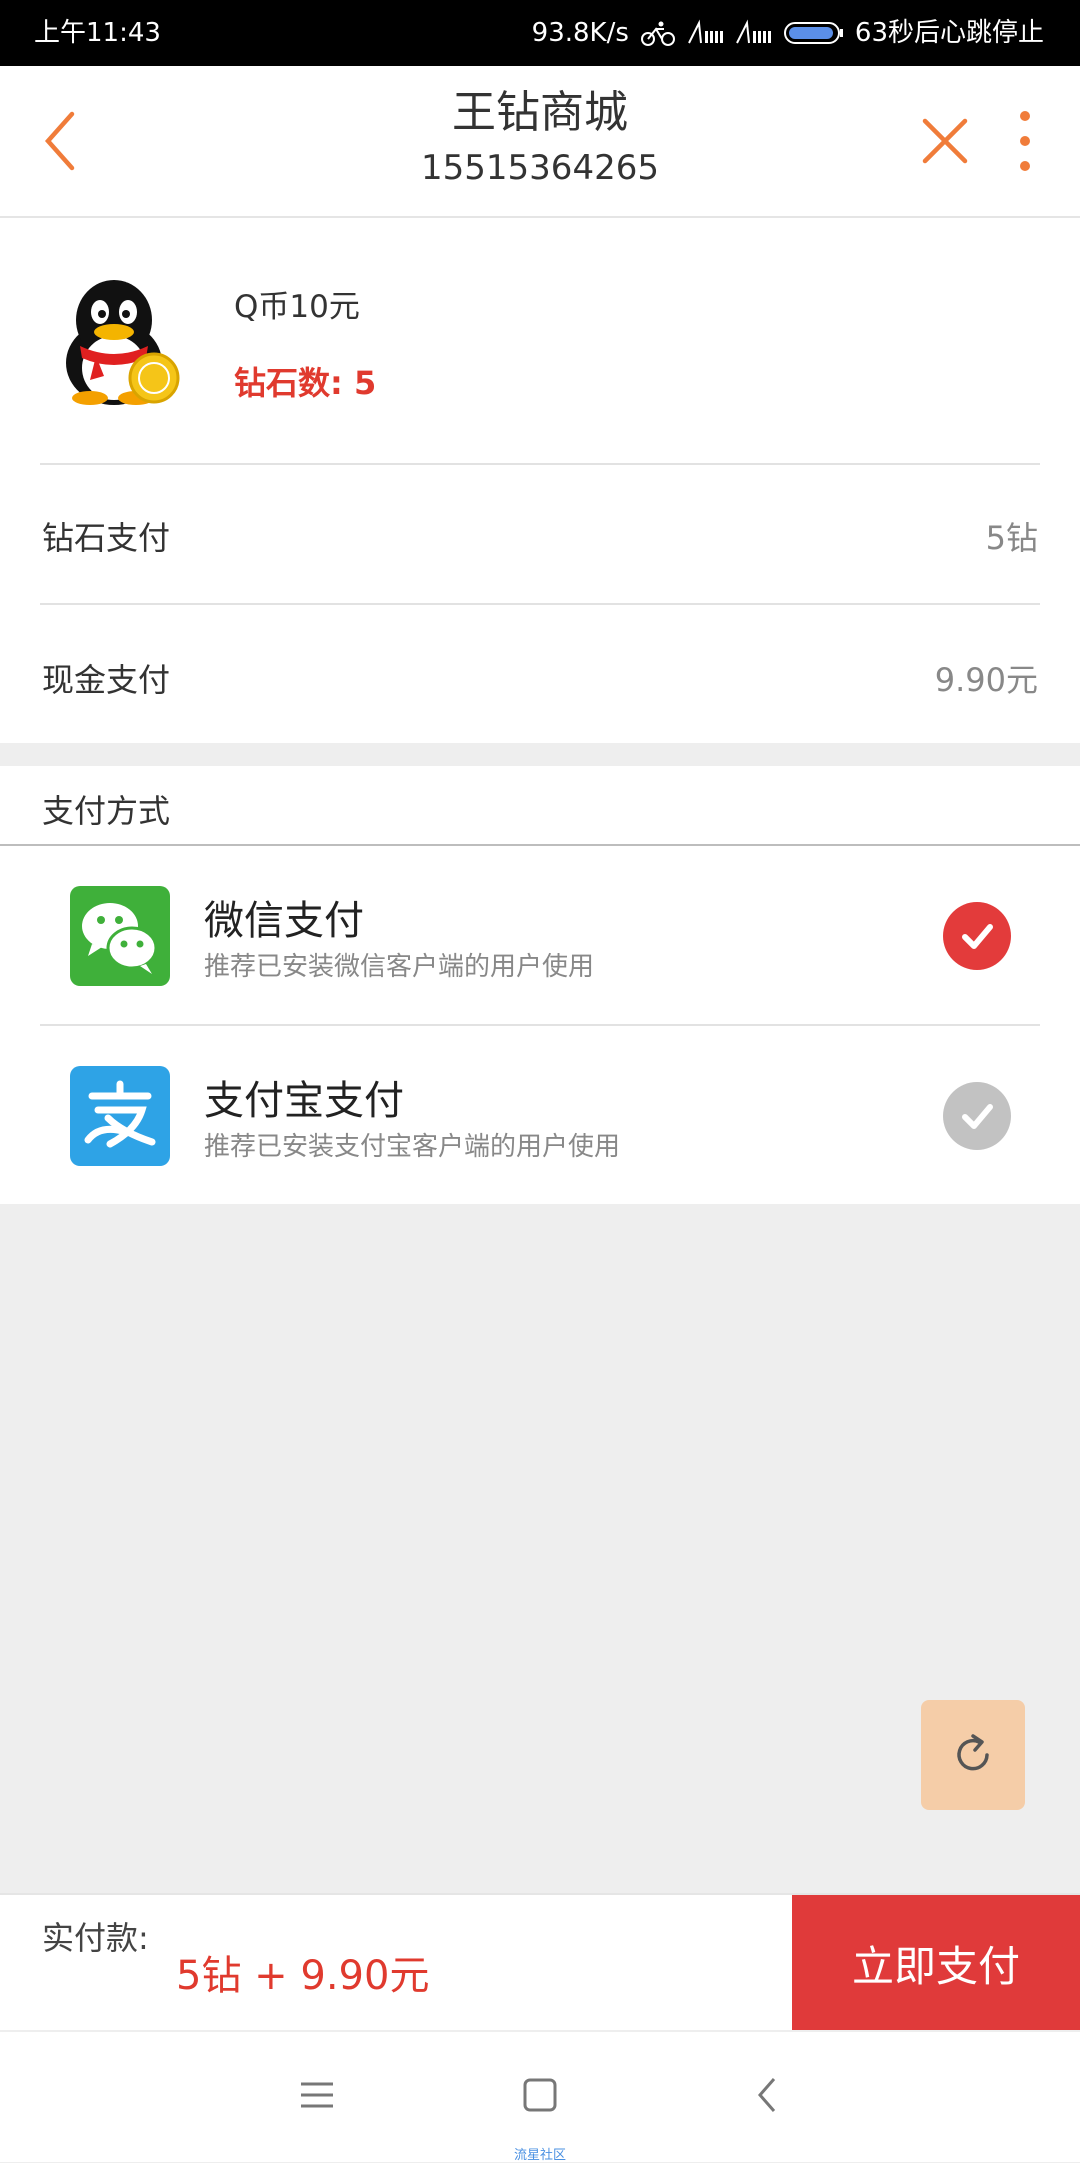  I want to click on wechat-radio-checked, so click(977, 936).